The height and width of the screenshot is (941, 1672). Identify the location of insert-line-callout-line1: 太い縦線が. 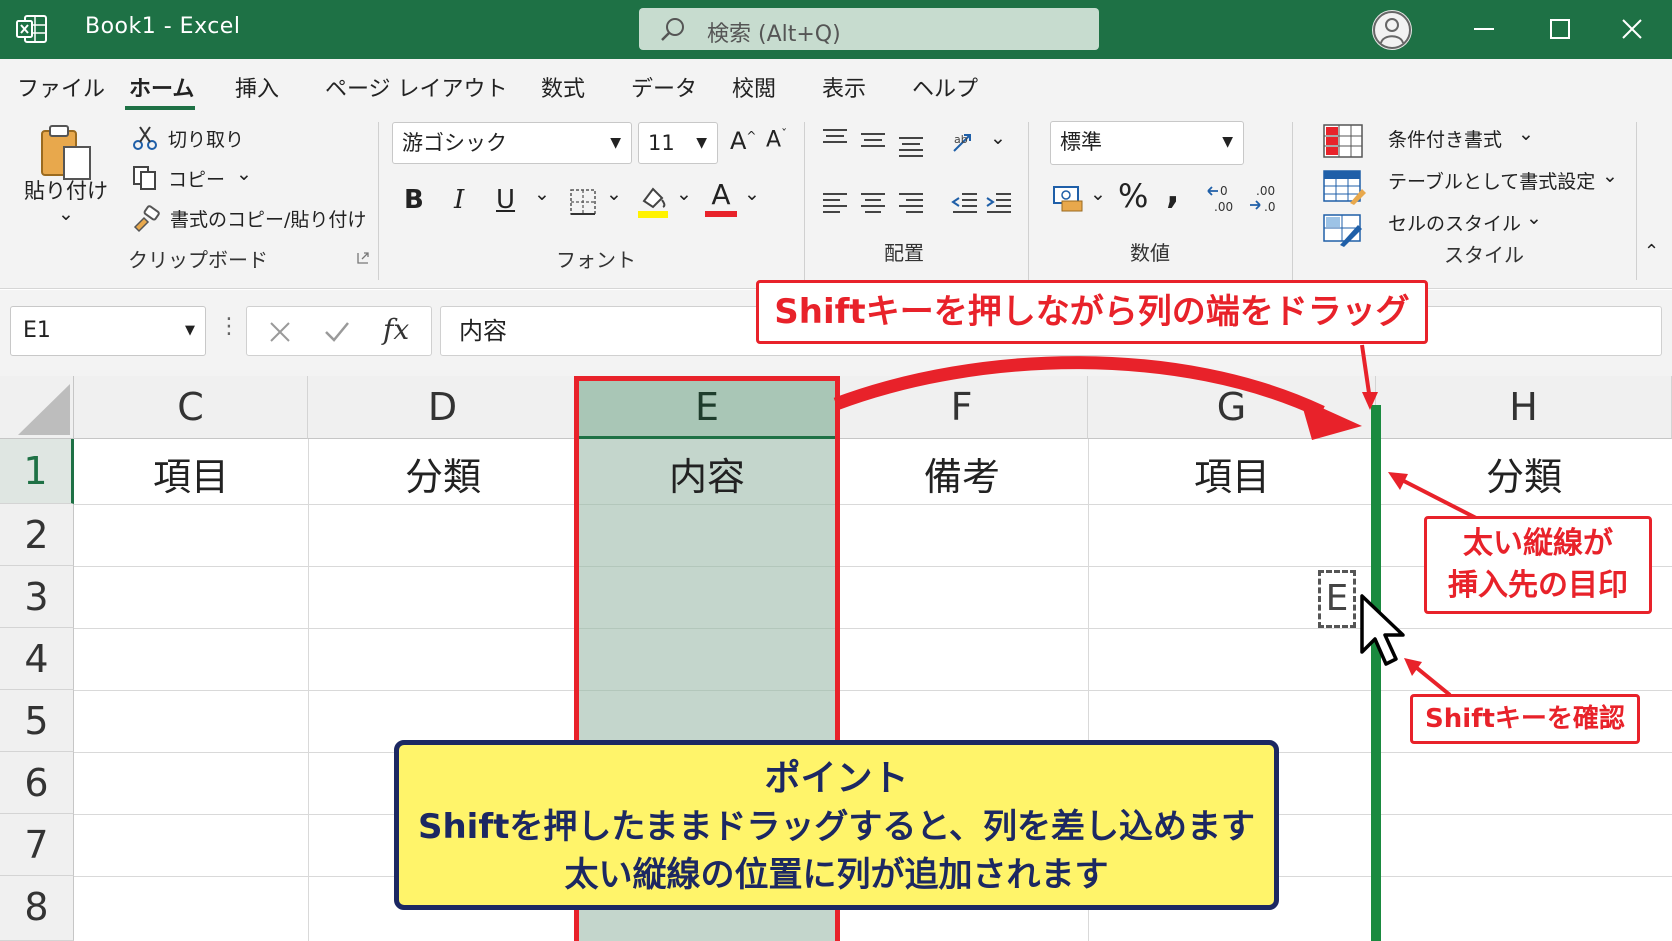
(1538, 543).